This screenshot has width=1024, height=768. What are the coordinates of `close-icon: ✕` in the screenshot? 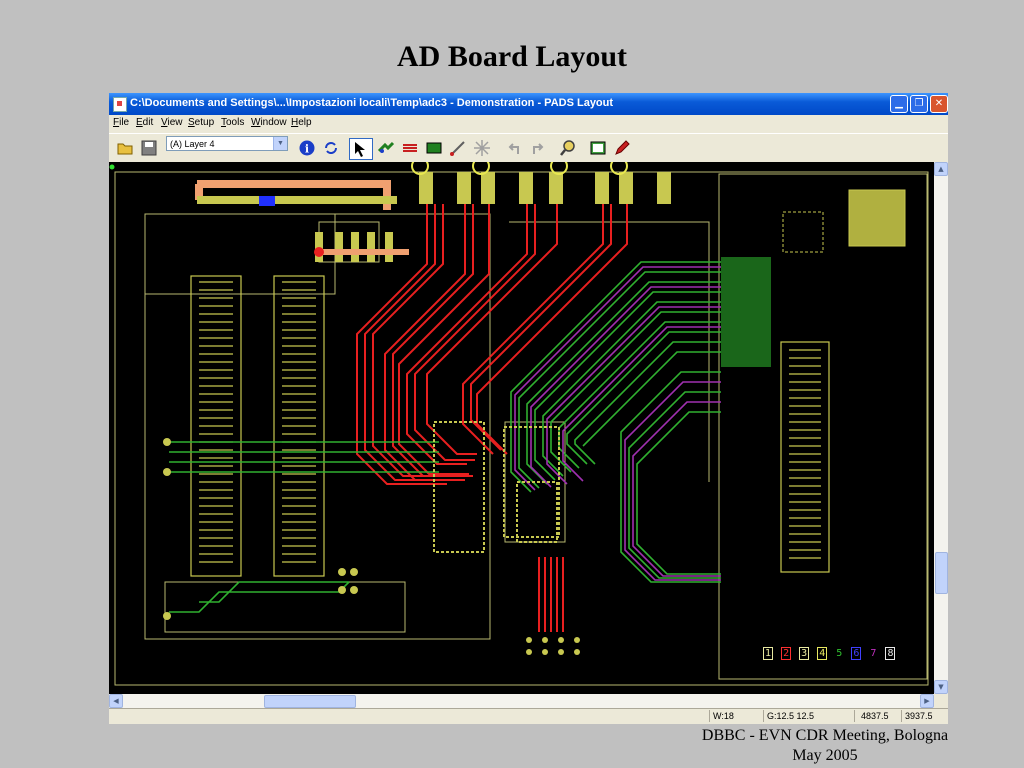 It's located at (939, 103).